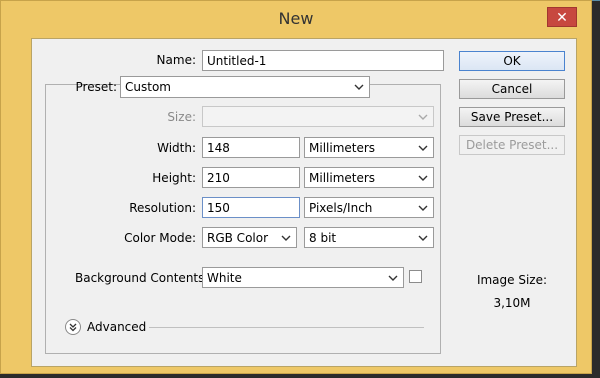 The image size is (600, 378). I want to click on background-contents-value: White, so click(224, 278).